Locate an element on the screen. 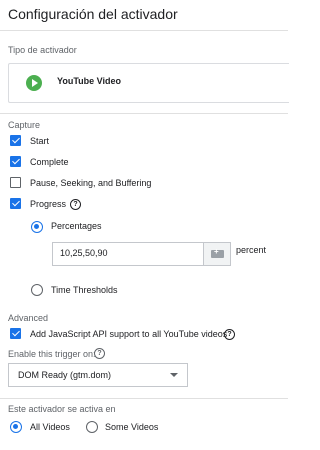 This screenshot has width=320, height=450. panel-title: Configuración del activador is located at coordinates (93, 14).